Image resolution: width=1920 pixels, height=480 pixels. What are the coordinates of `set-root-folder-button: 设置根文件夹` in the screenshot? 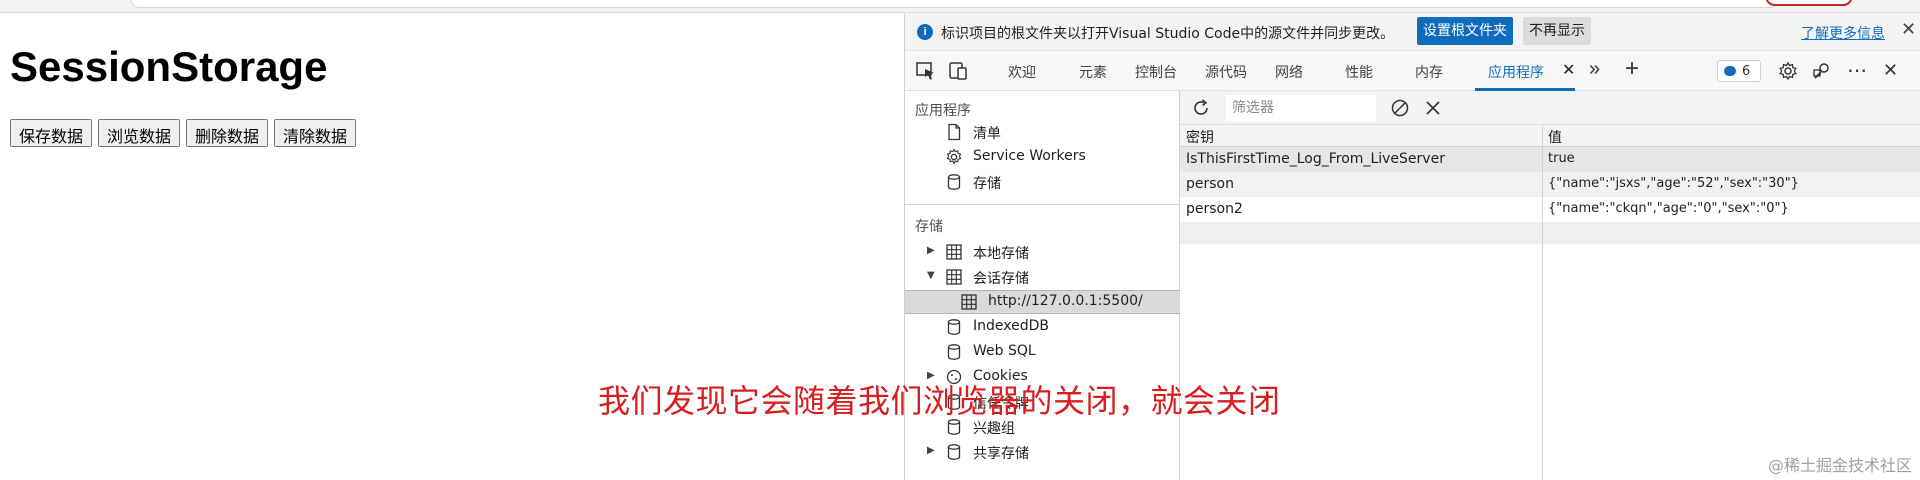 It's located at (1465, 31).